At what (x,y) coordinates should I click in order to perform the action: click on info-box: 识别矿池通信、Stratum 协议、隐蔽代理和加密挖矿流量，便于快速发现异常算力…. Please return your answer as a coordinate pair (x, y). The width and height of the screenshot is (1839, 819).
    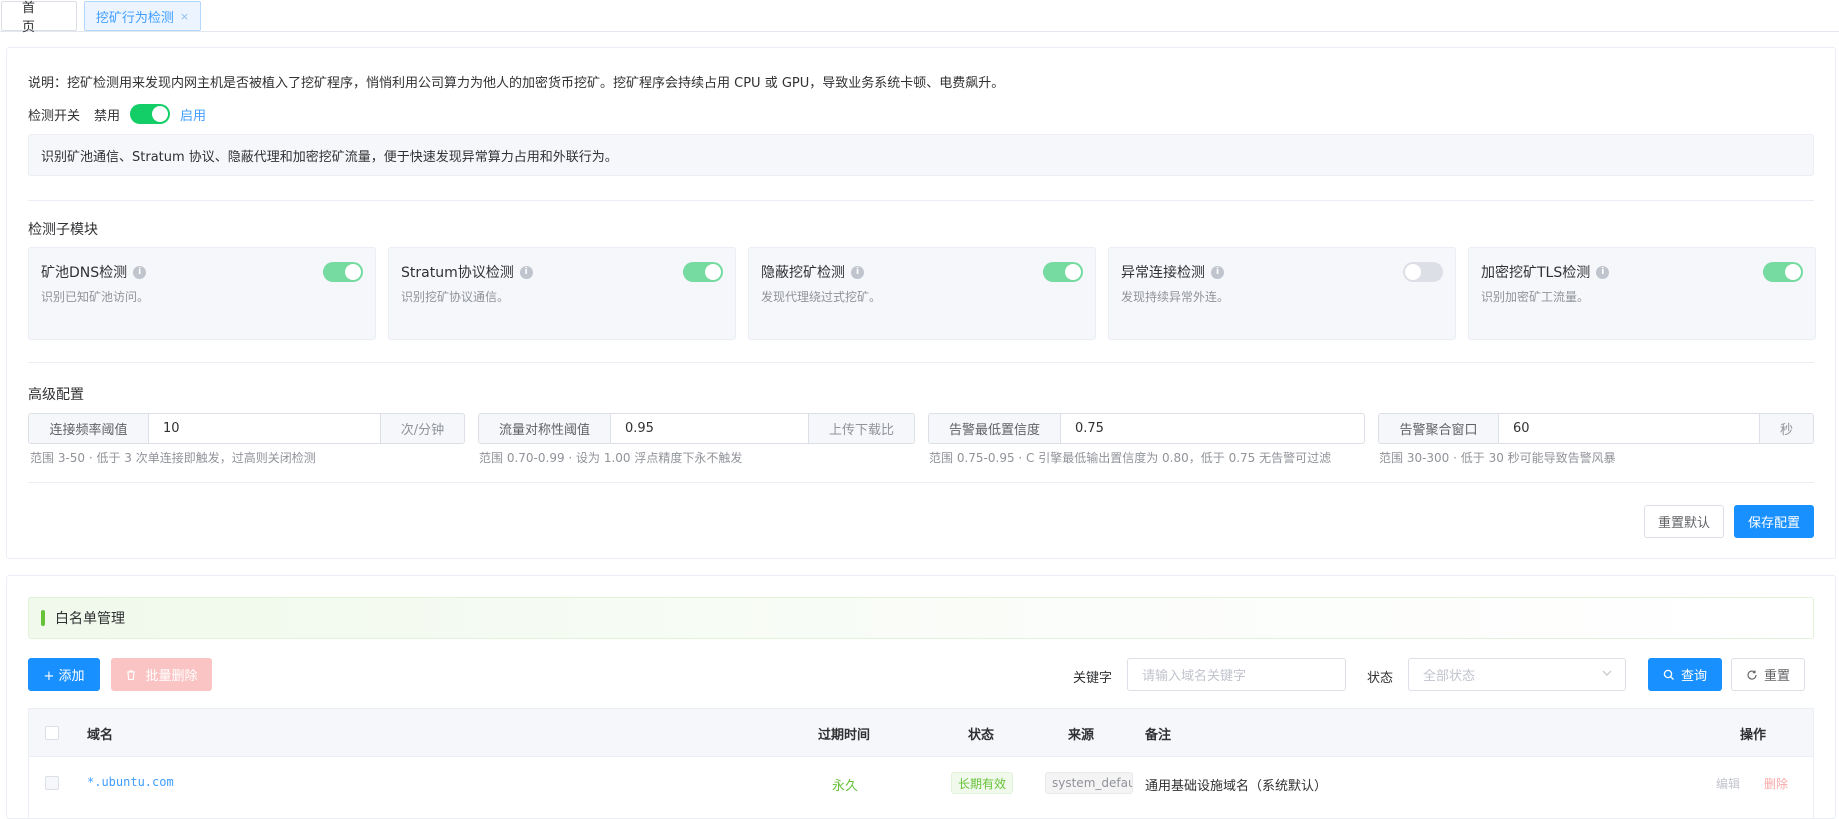
    Looking at the image, I should click on (921, 155).